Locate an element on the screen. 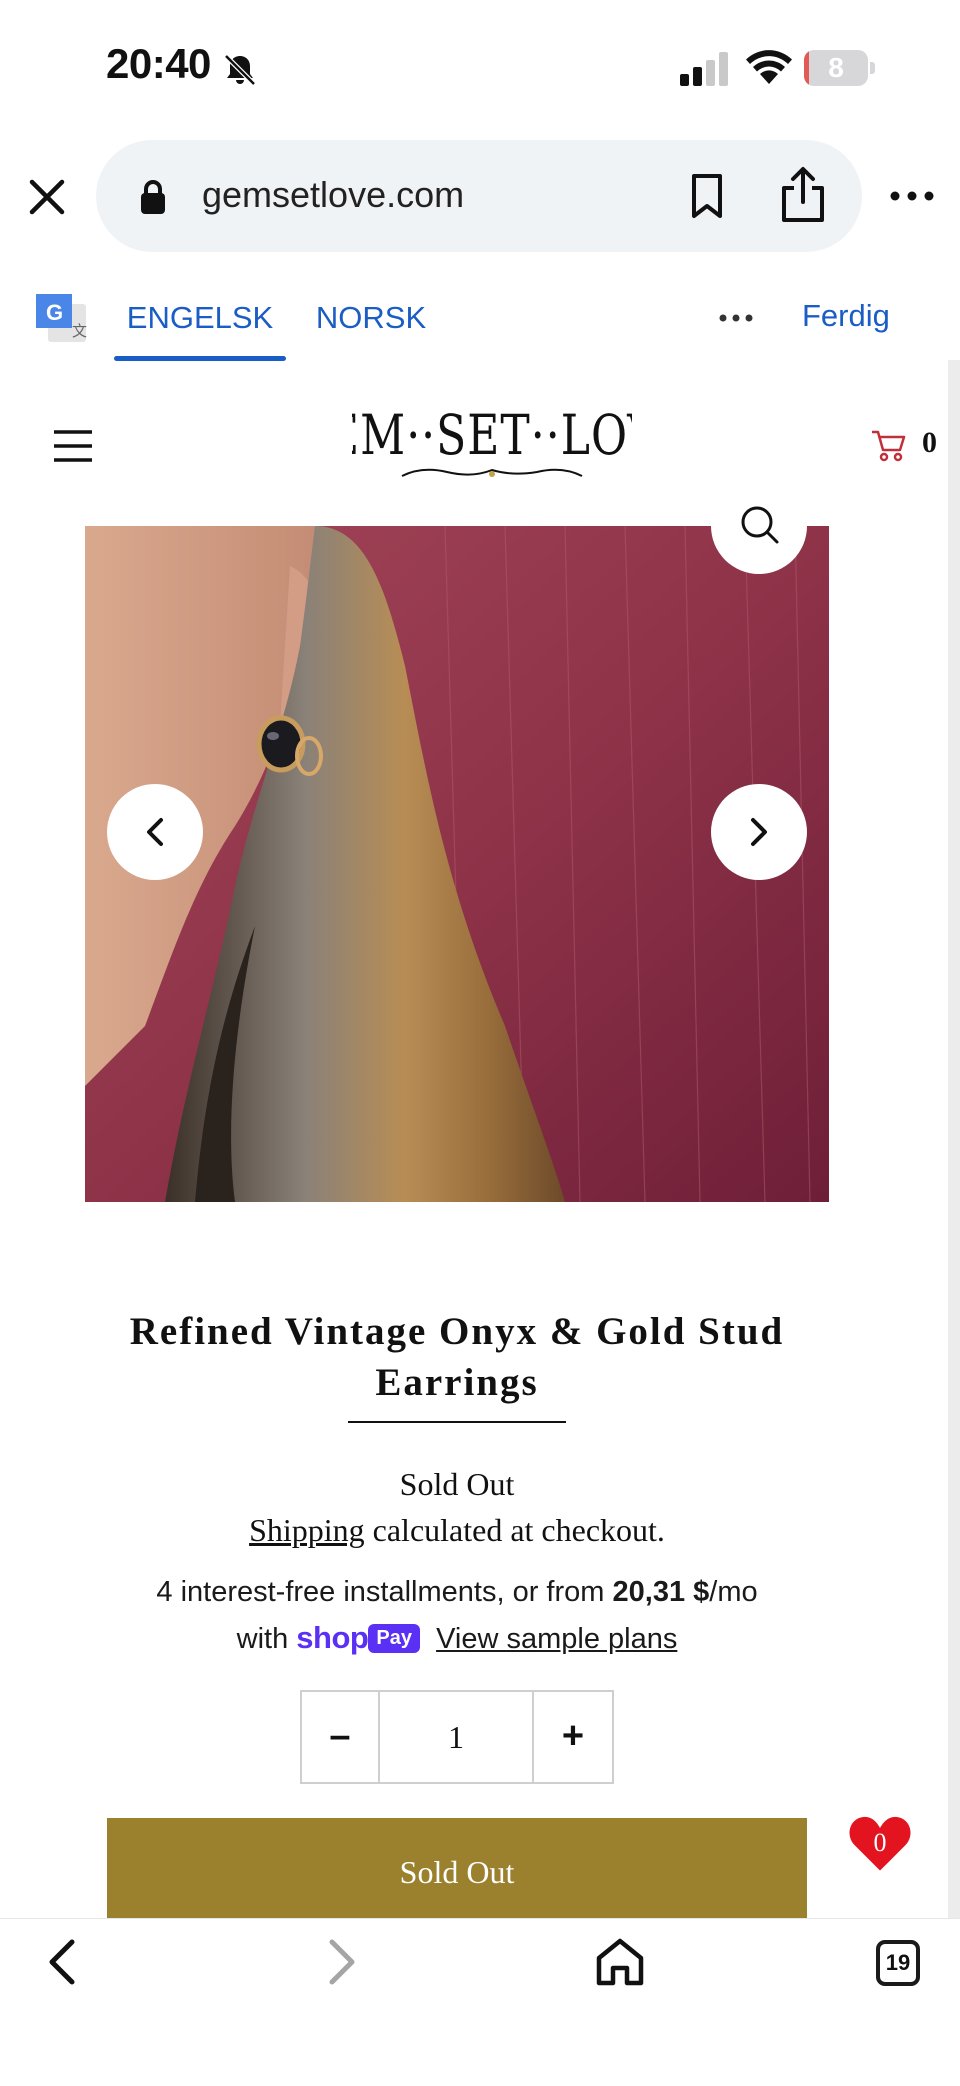 The image size is (960, 2086). forward-icon is located at coordinates (341, 1962).